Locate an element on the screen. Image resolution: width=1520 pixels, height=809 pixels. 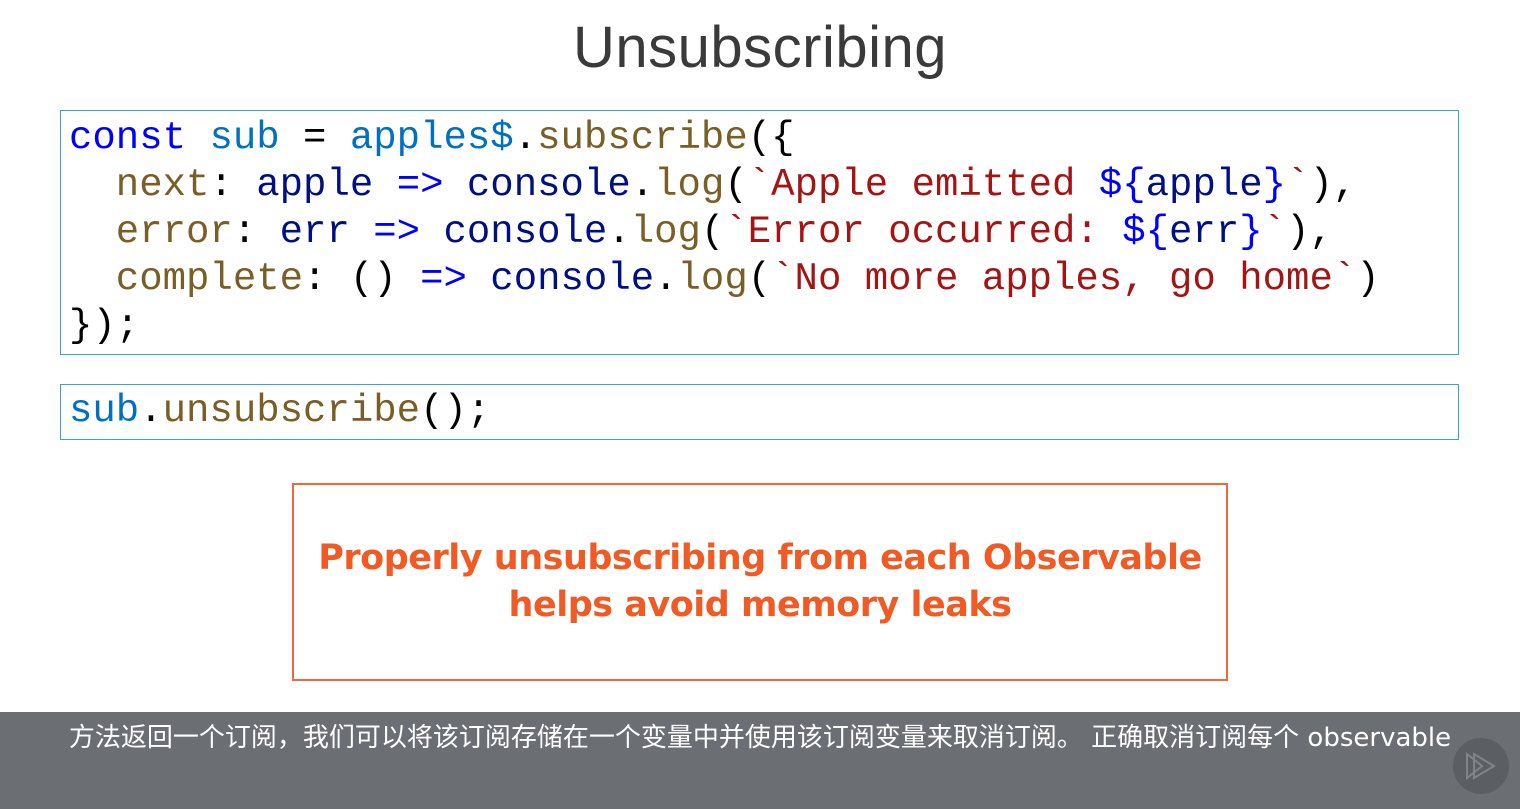
code-token-str: `Apple emitted is located at coordinates (923, 185).